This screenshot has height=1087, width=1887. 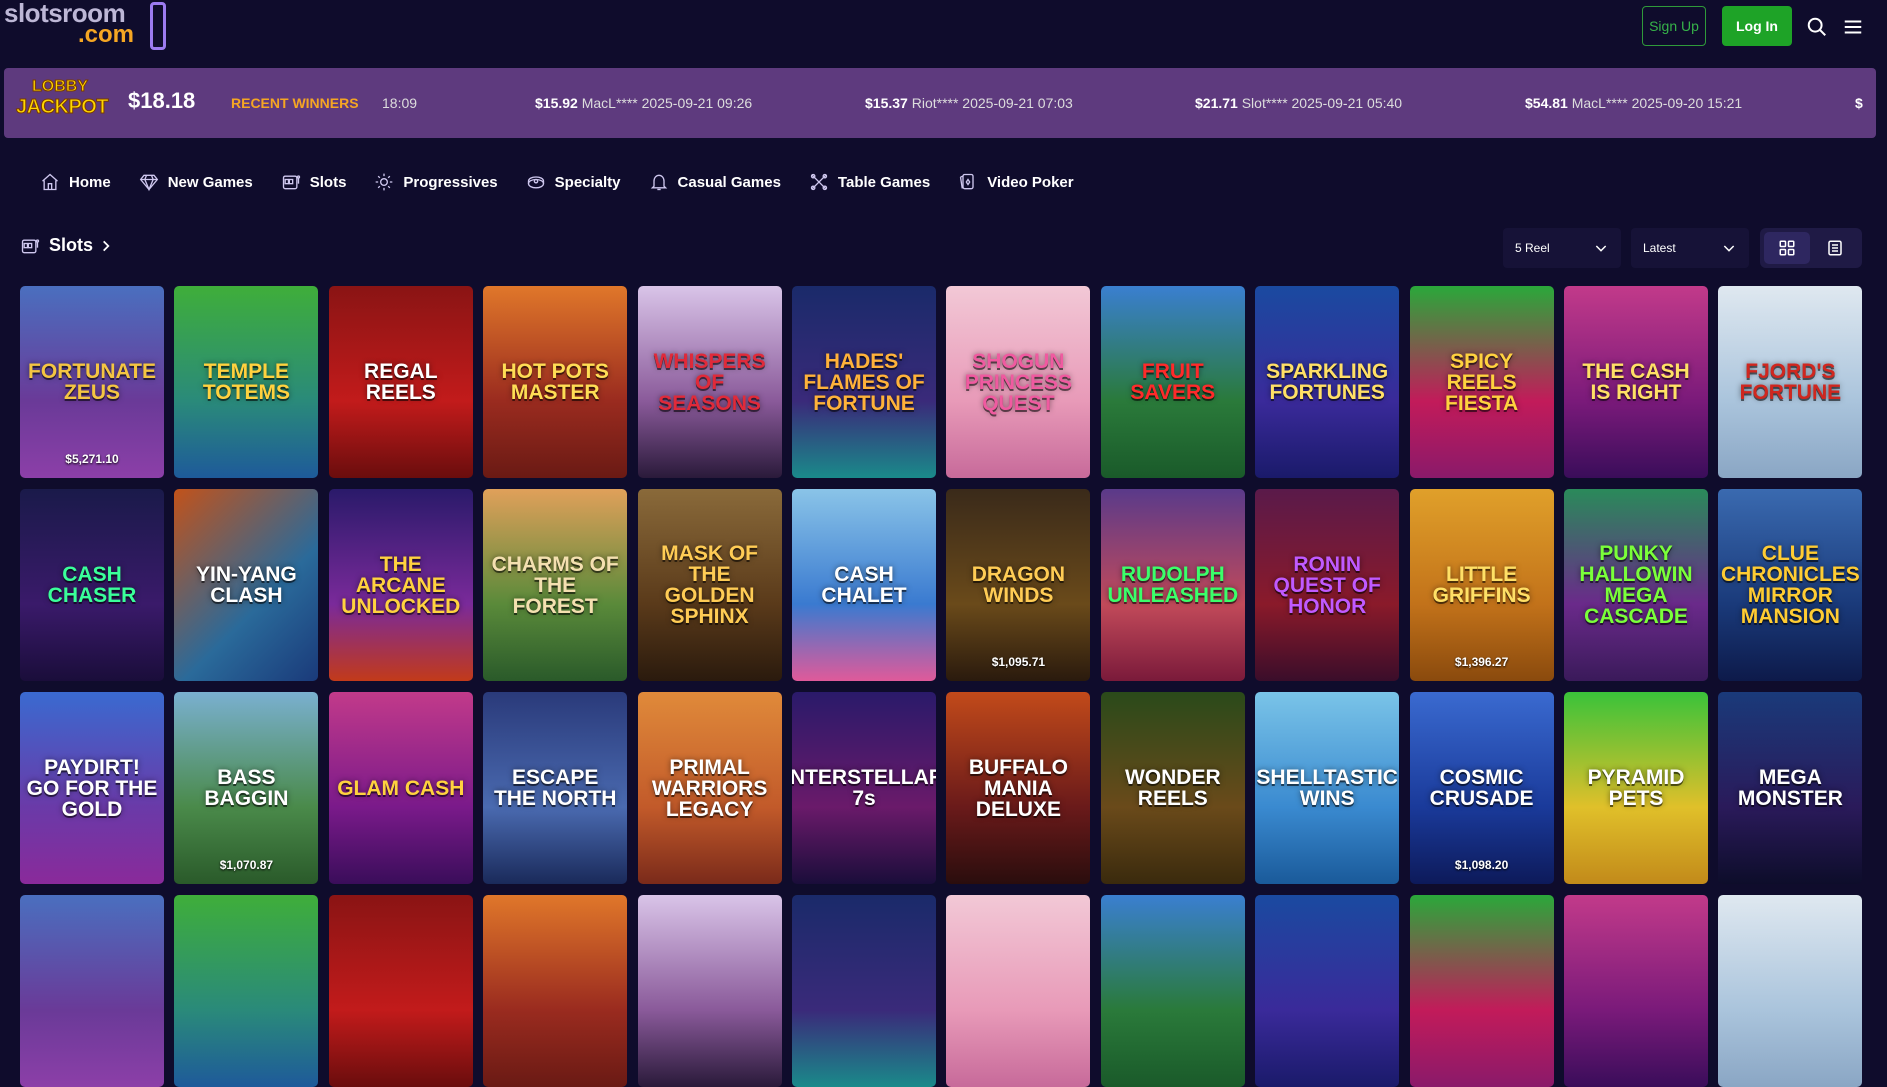 I want to click on game-title: REGAL REELS, so click(x=401, y=382).